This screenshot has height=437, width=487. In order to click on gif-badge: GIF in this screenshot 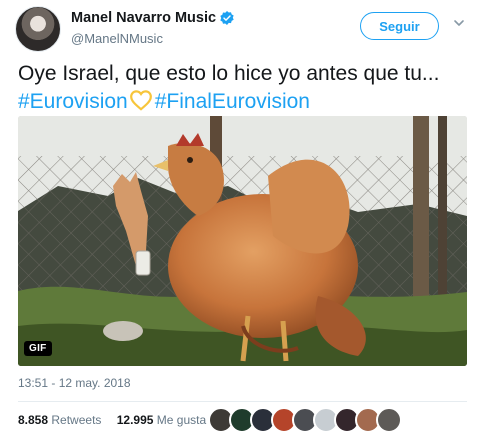, I will do `click(38, 348)`.